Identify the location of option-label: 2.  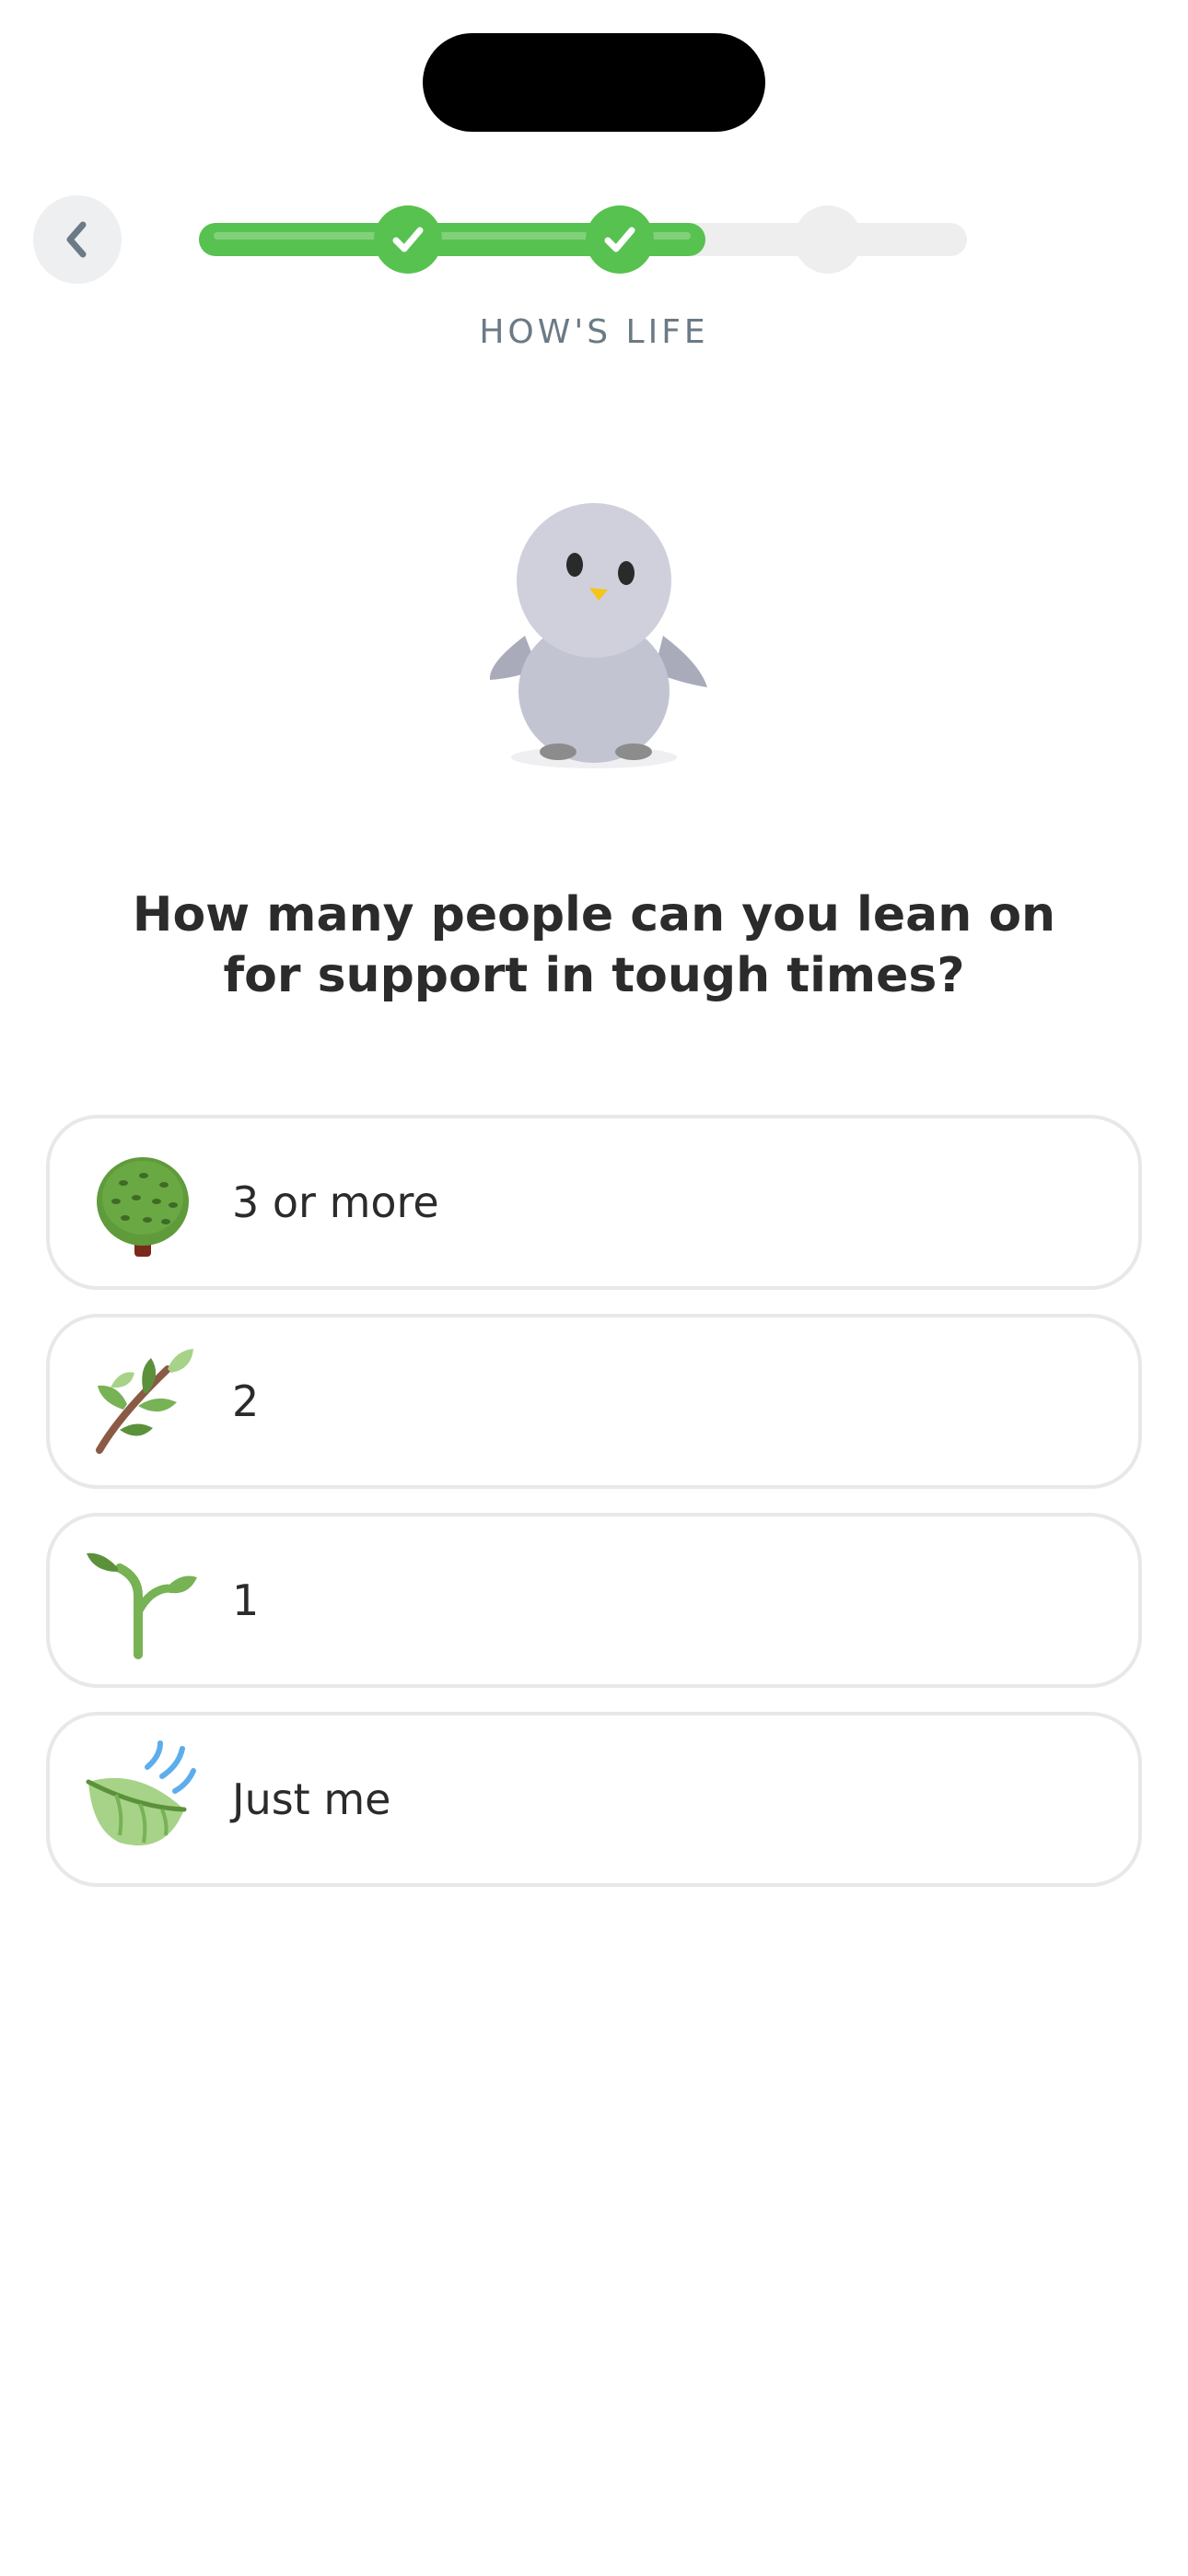
(246, 1401).